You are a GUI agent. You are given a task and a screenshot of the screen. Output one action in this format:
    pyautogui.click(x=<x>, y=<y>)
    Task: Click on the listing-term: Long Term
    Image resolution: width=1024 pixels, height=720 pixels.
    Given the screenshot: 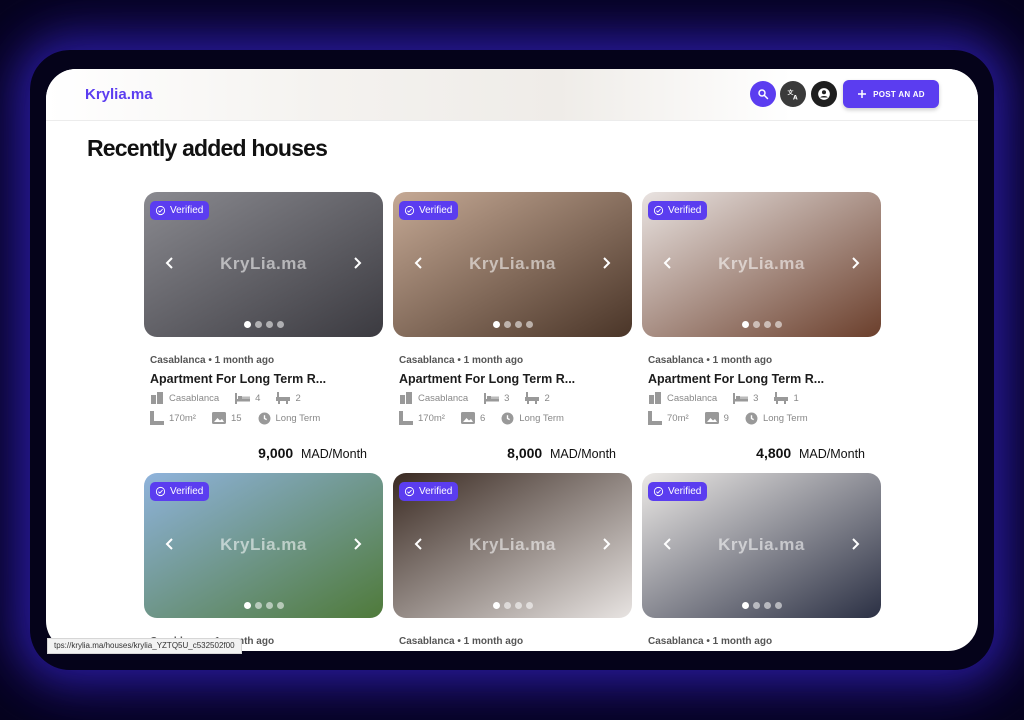 What is the action you would take?
    pyautogui.click(x=785, y=418)
    